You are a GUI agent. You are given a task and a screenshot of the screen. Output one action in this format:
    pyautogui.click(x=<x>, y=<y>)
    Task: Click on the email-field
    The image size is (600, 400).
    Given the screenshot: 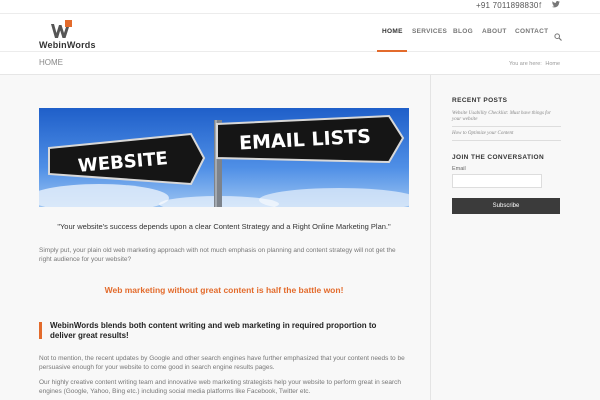 What is the action you would take?
    pyautogui.click(x=497, y=181)
    